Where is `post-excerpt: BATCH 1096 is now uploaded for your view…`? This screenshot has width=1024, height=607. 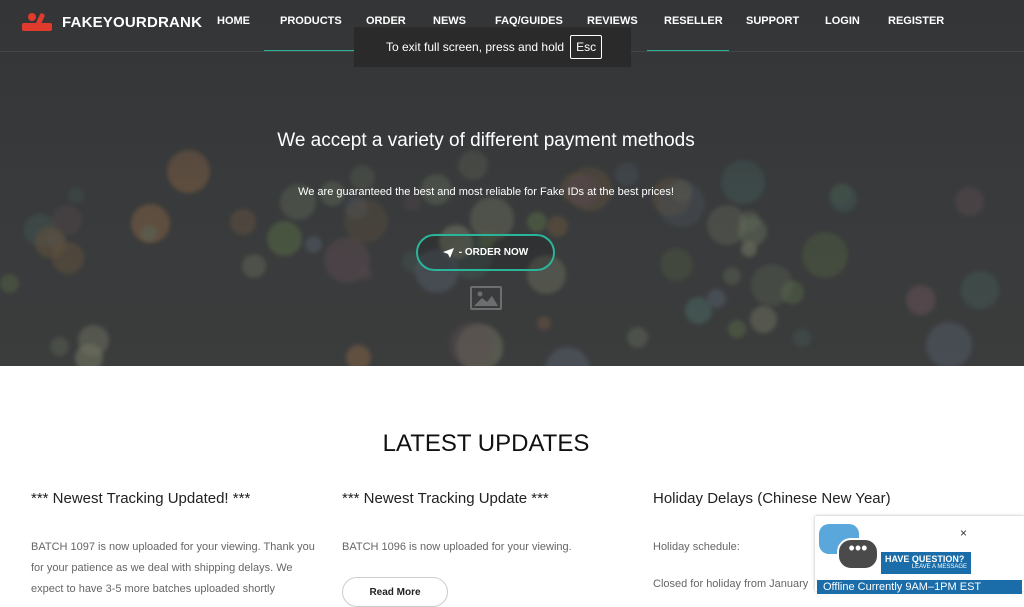
post-excerpt: BATCH 1096 is now uploaded for your view… is located at coordinates (457, 547).